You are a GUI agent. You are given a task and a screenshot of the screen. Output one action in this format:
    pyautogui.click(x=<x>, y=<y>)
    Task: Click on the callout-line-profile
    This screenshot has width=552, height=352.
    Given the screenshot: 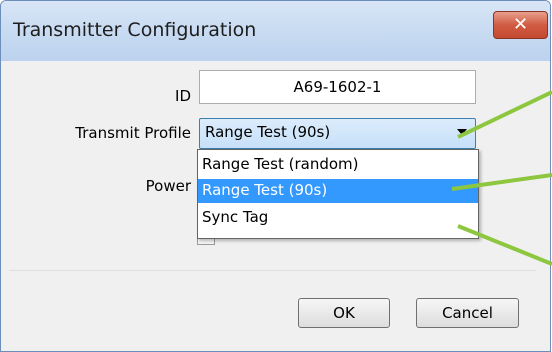 What is the action you would take?
    pyautogui.click(x=504, y=114)
    